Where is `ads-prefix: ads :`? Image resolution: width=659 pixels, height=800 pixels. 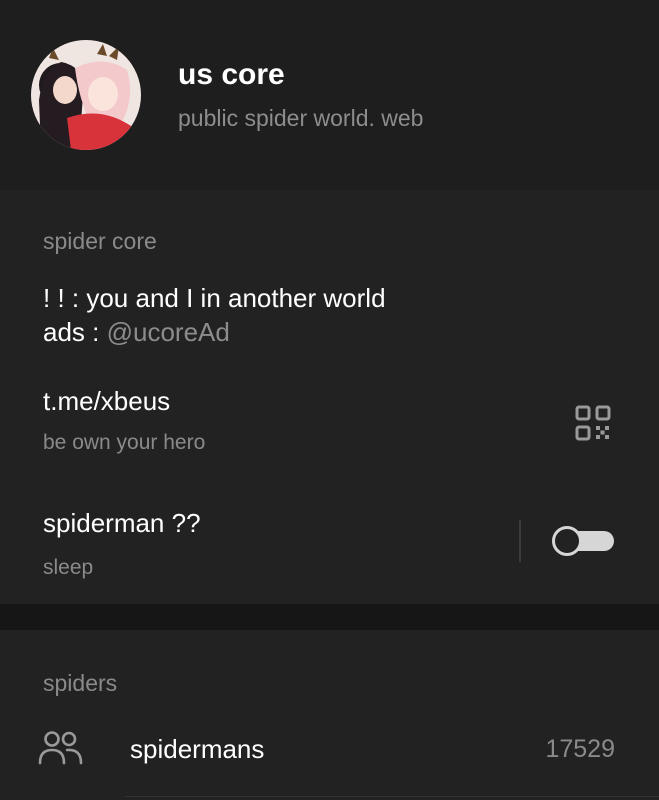 ads-prefix: ads : is located at coordinates (75, 332).